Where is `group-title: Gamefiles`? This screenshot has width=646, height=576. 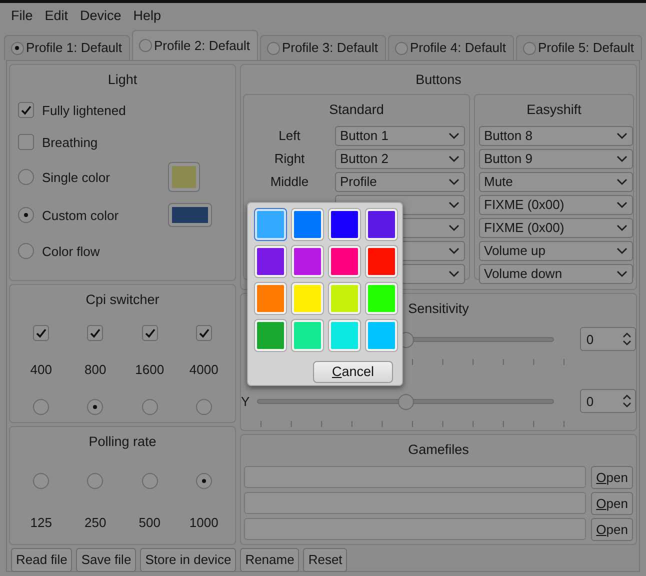
group-title: Gamefiles is located at coordinates (438, 449).